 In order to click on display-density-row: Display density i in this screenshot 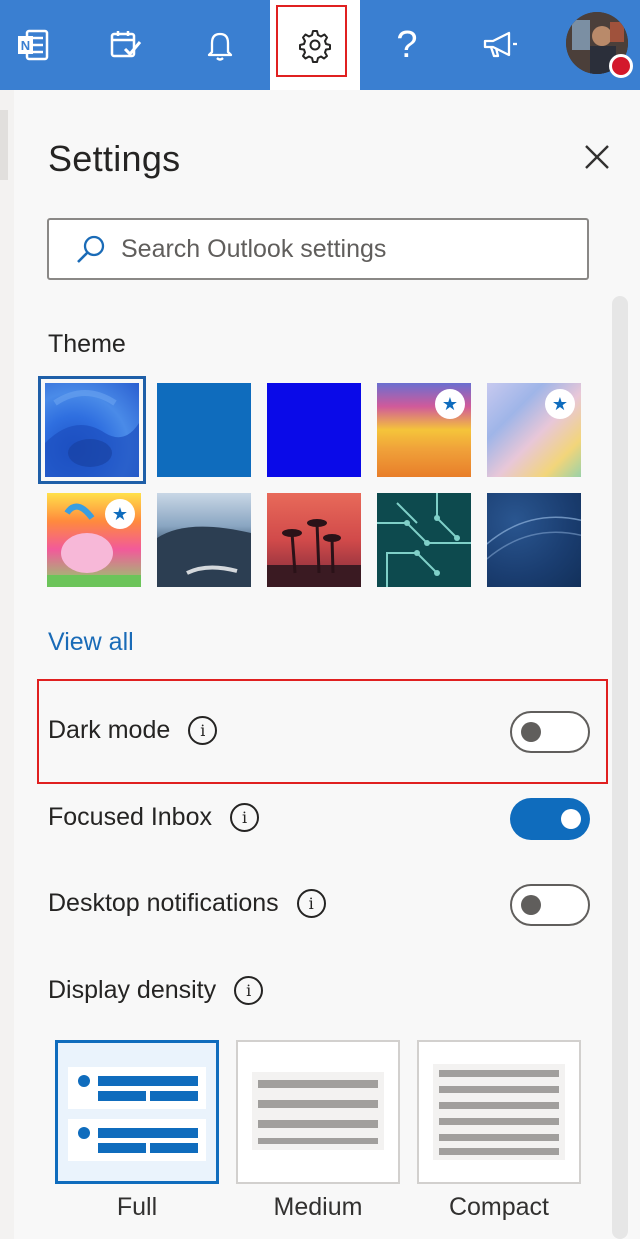, I will do `click(156, 990)`.